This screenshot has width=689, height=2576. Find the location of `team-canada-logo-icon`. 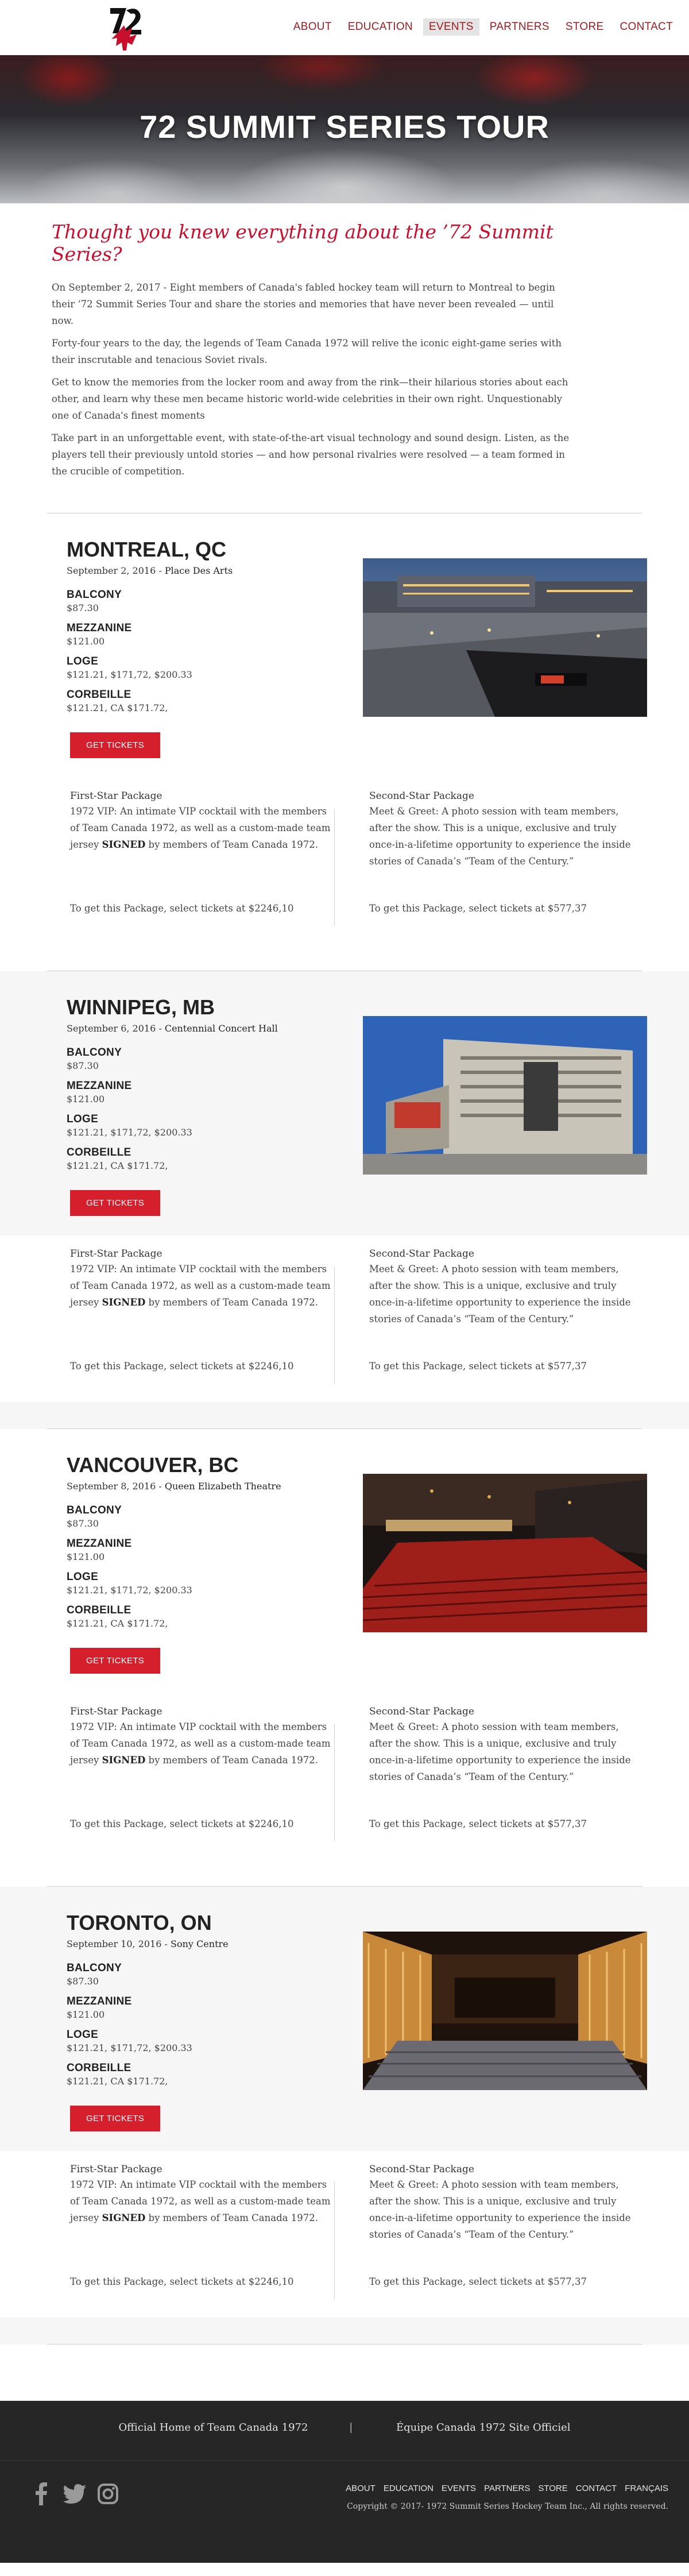

team-canada-logo-icon is located at coordinates (125, 29).